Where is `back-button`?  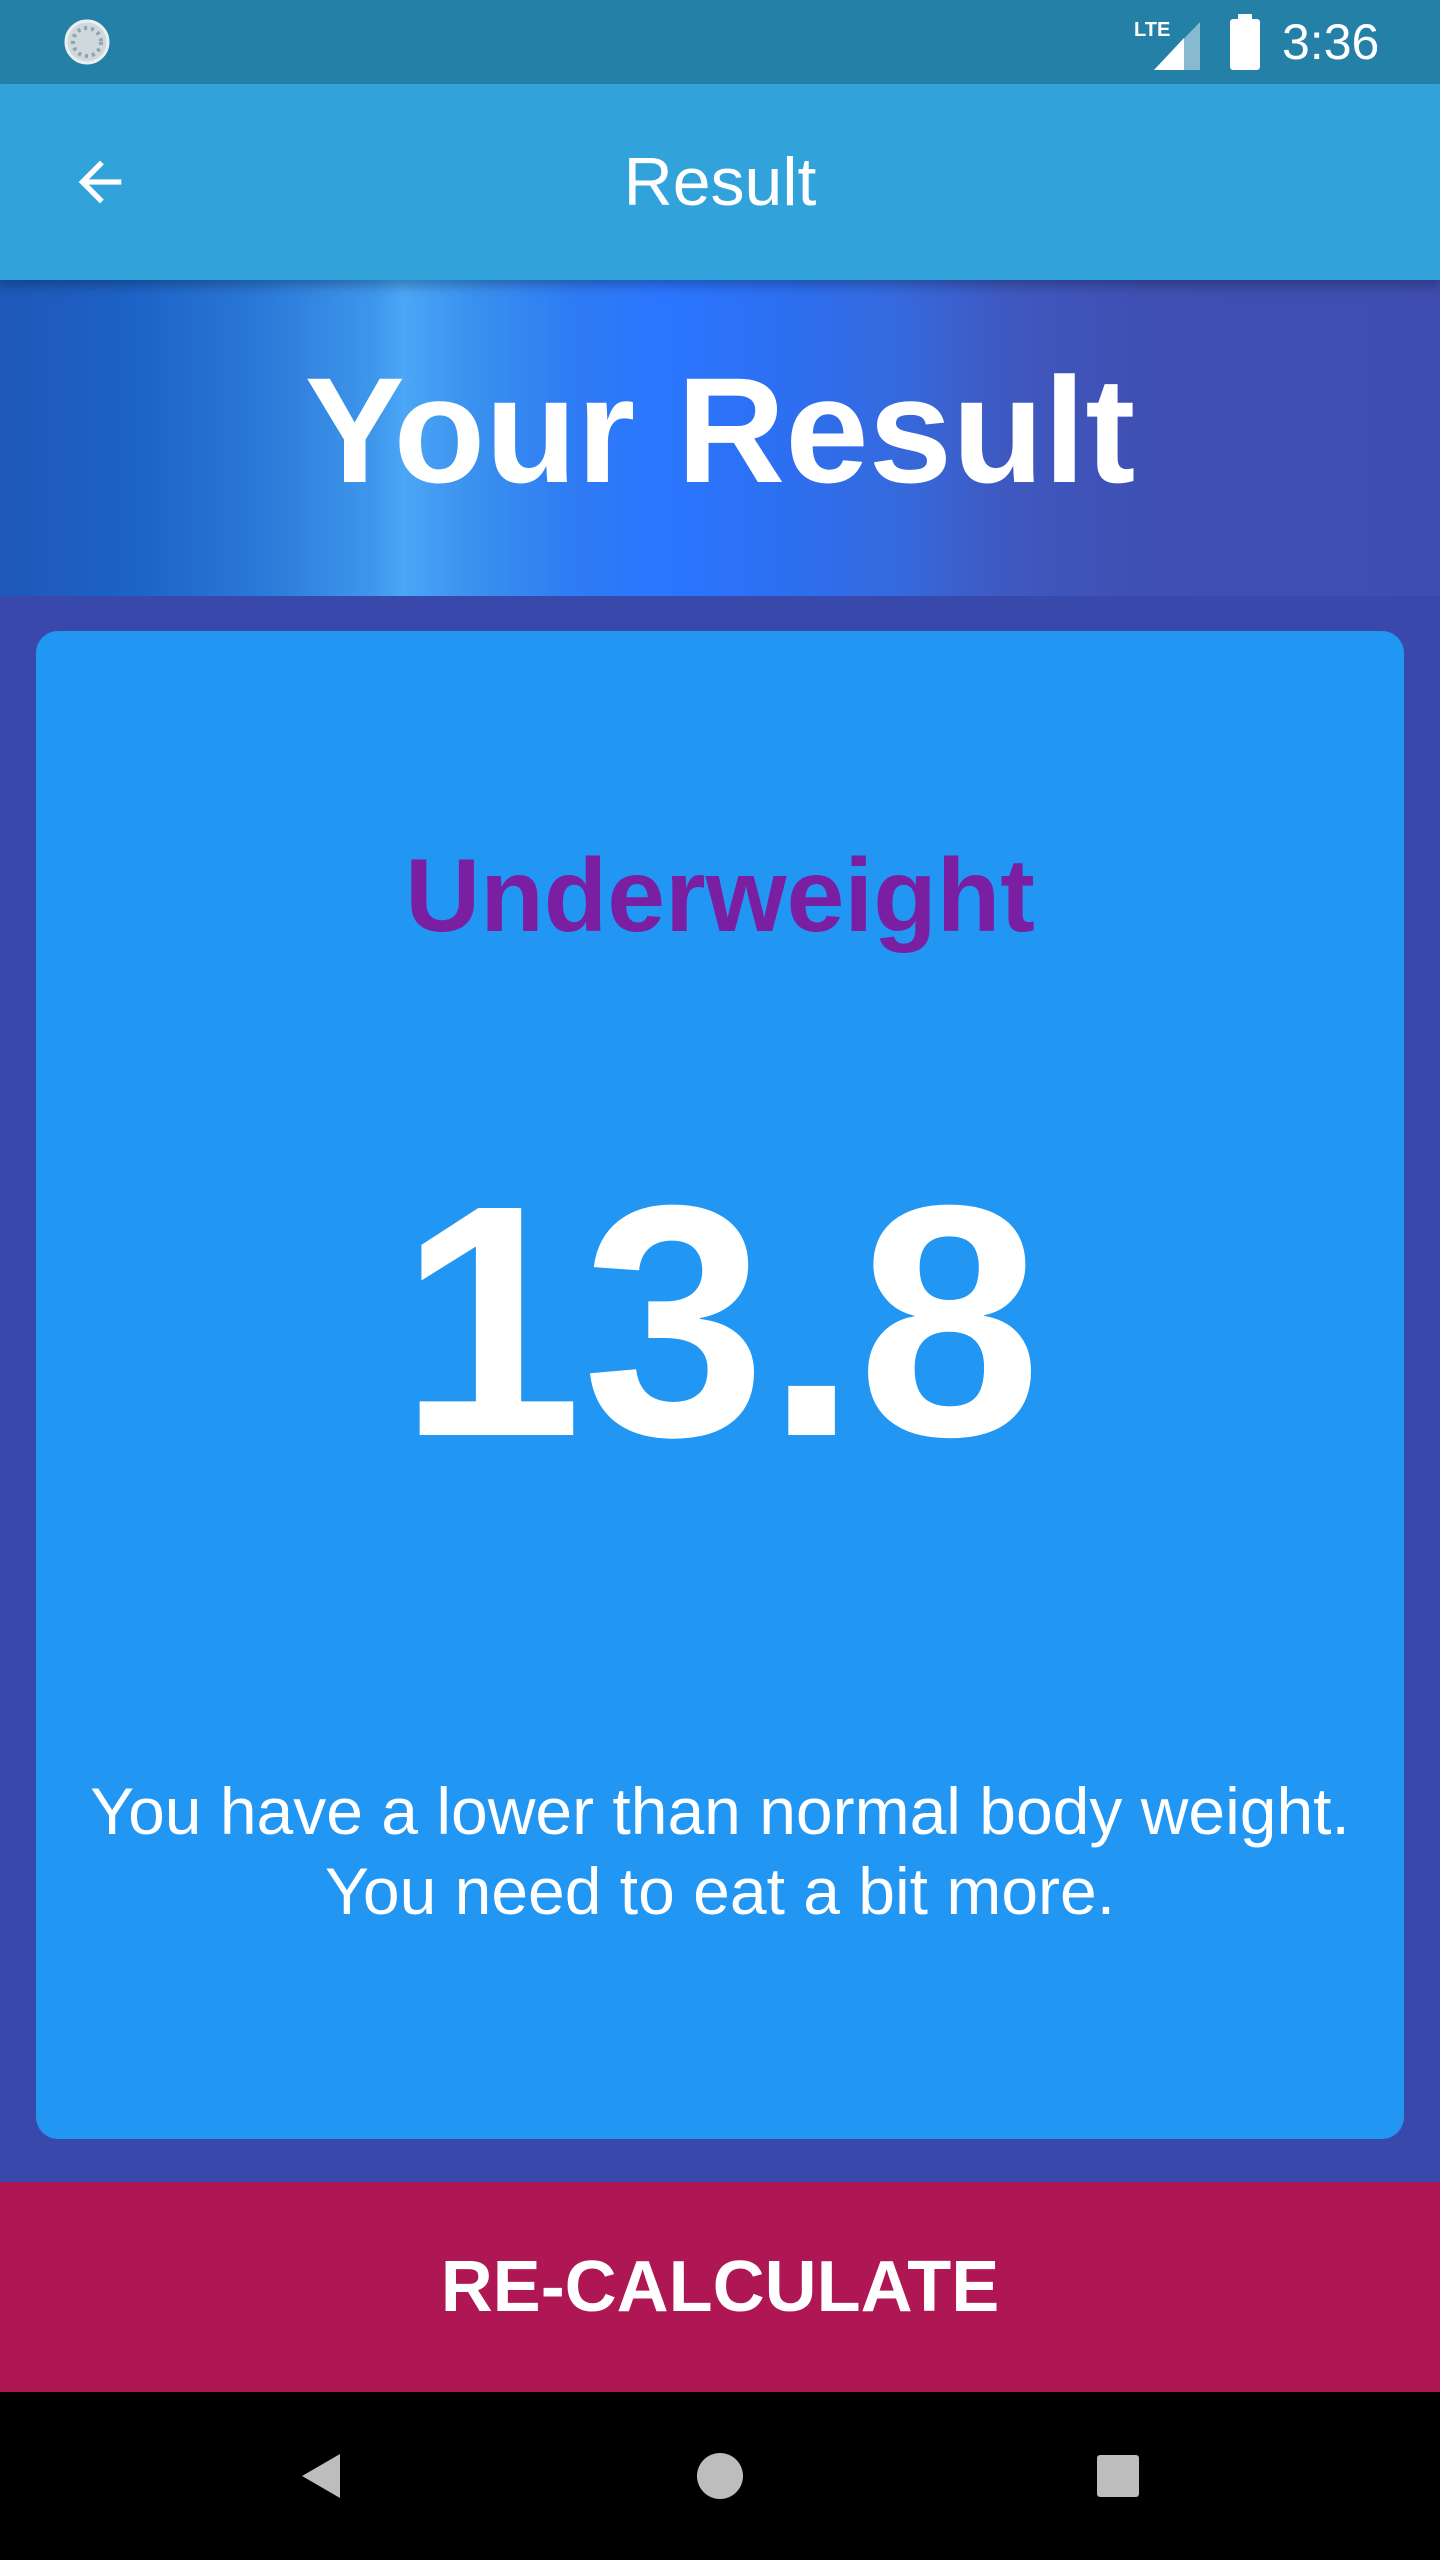
back-button is located at coordinates (104, 182).